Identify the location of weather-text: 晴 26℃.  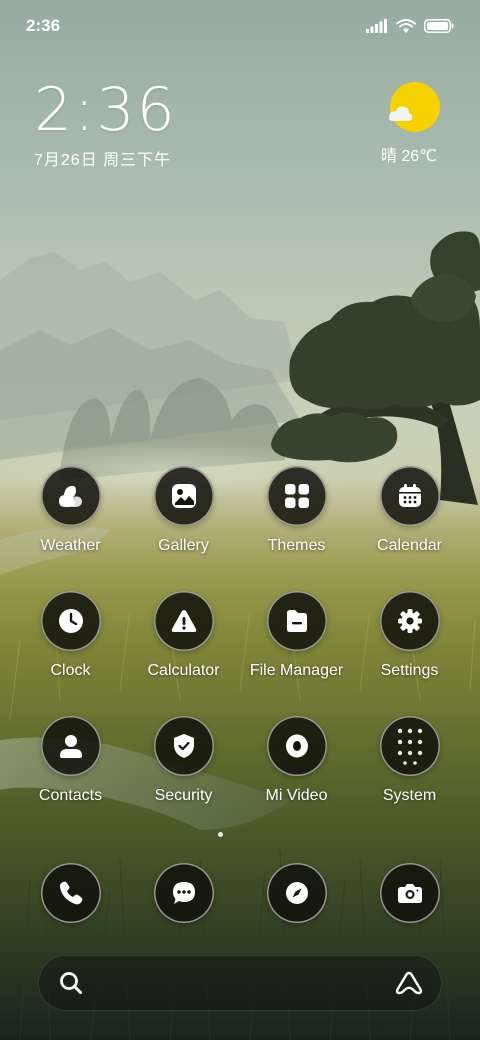
(409, 156).